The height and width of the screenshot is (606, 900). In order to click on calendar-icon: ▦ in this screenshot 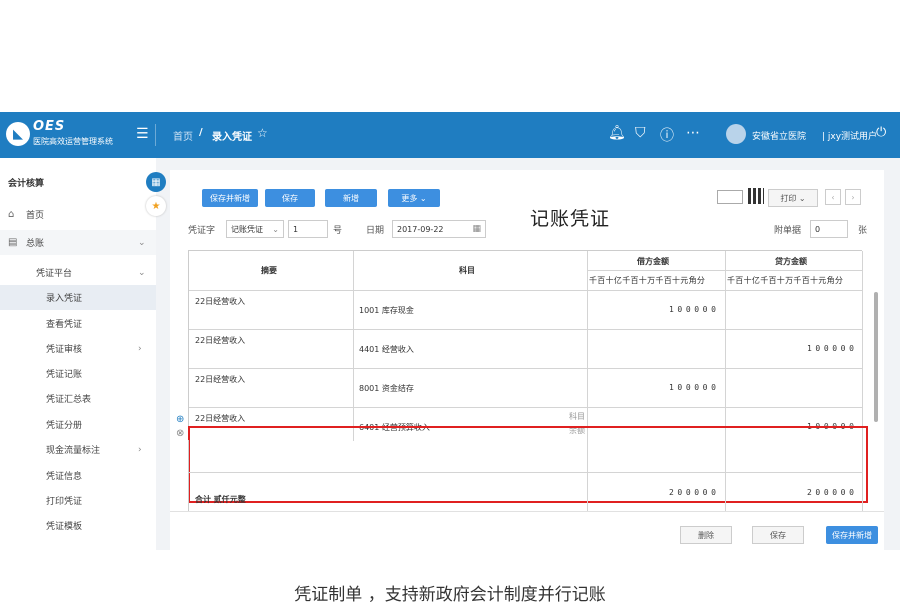, I will do `click(476, 229)`.